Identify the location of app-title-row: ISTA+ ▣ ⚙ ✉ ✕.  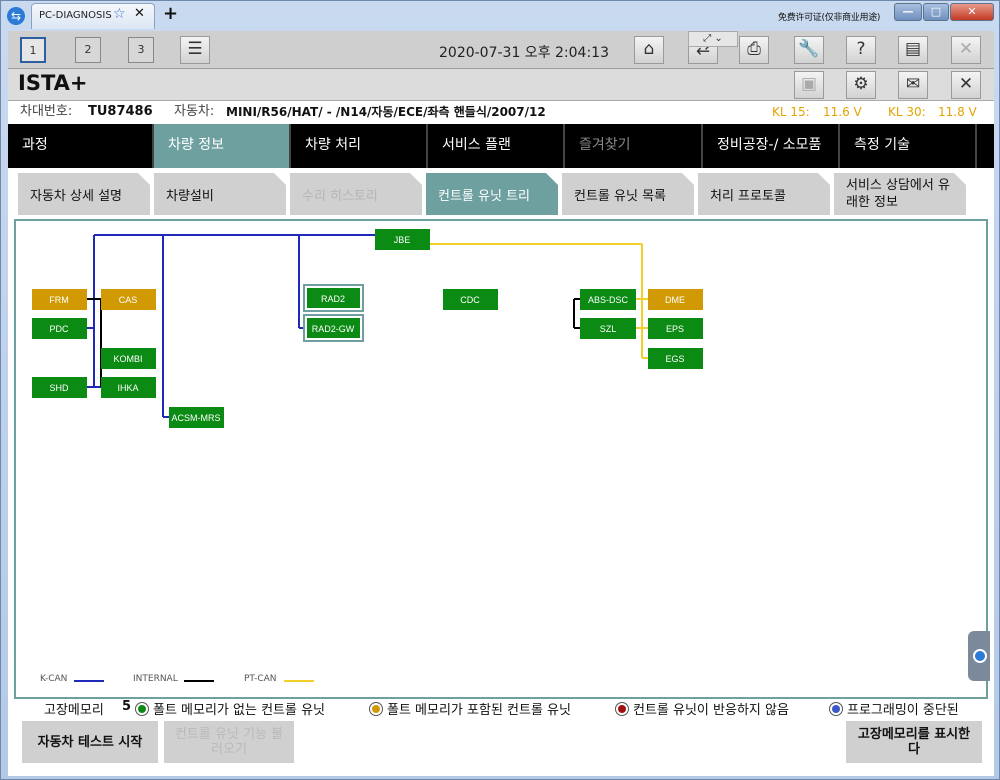
(501, 85).